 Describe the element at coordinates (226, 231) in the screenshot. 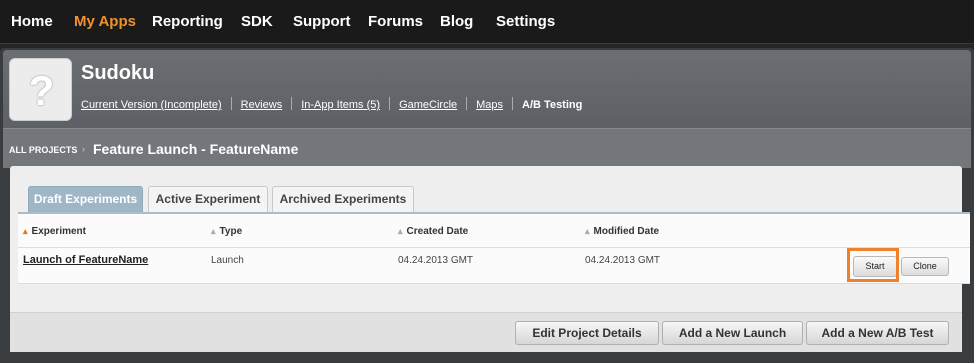

I see `column-header-type: ▴ Type` at that location.